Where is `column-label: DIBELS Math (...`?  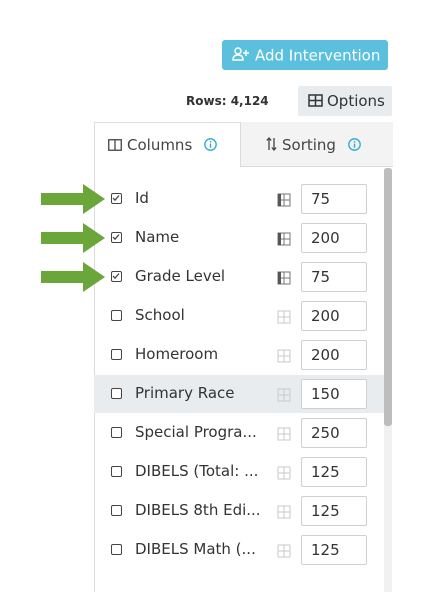 column-label: DIBELS Math (... is located at coordinates (195, 549).